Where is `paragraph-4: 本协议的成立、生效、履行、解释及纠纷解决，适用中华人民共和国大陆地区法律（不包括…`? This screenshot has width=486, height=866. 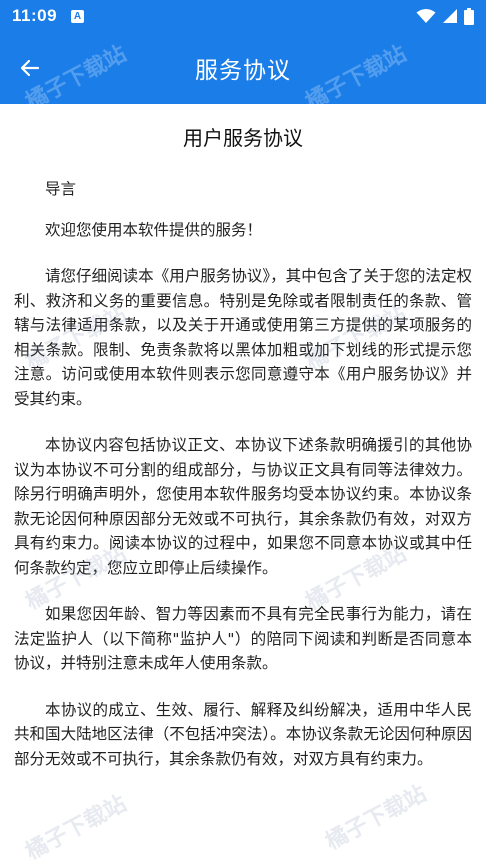
paragraph-4: 本协议的成立、生效、履行、解释及纠纷解决，适用中华人民共和国大陆地区法律（不包括… is located at coordinates (243, 734).